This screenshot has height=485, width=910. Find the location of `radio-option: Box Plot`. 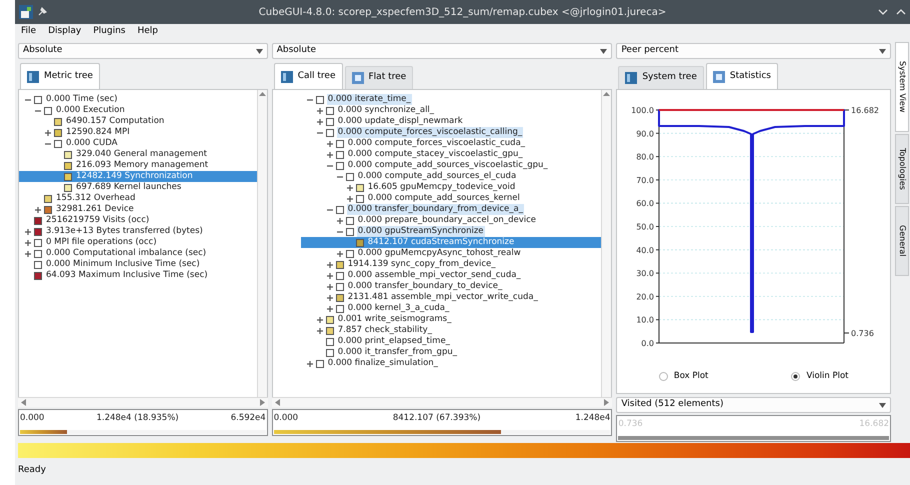

radio-option: Box Plot is located at coordinates (683, 376).